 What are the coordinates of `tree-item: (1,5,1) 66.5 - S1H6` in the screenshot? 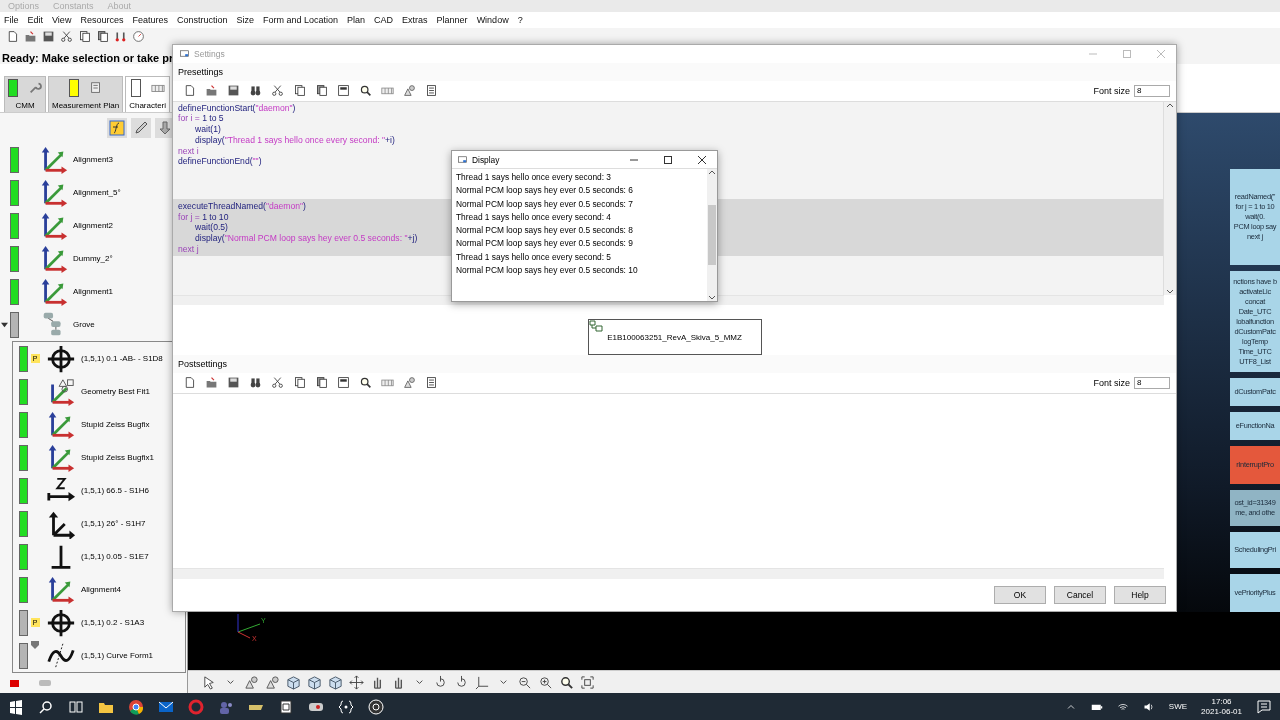 It's located at (115, 490).